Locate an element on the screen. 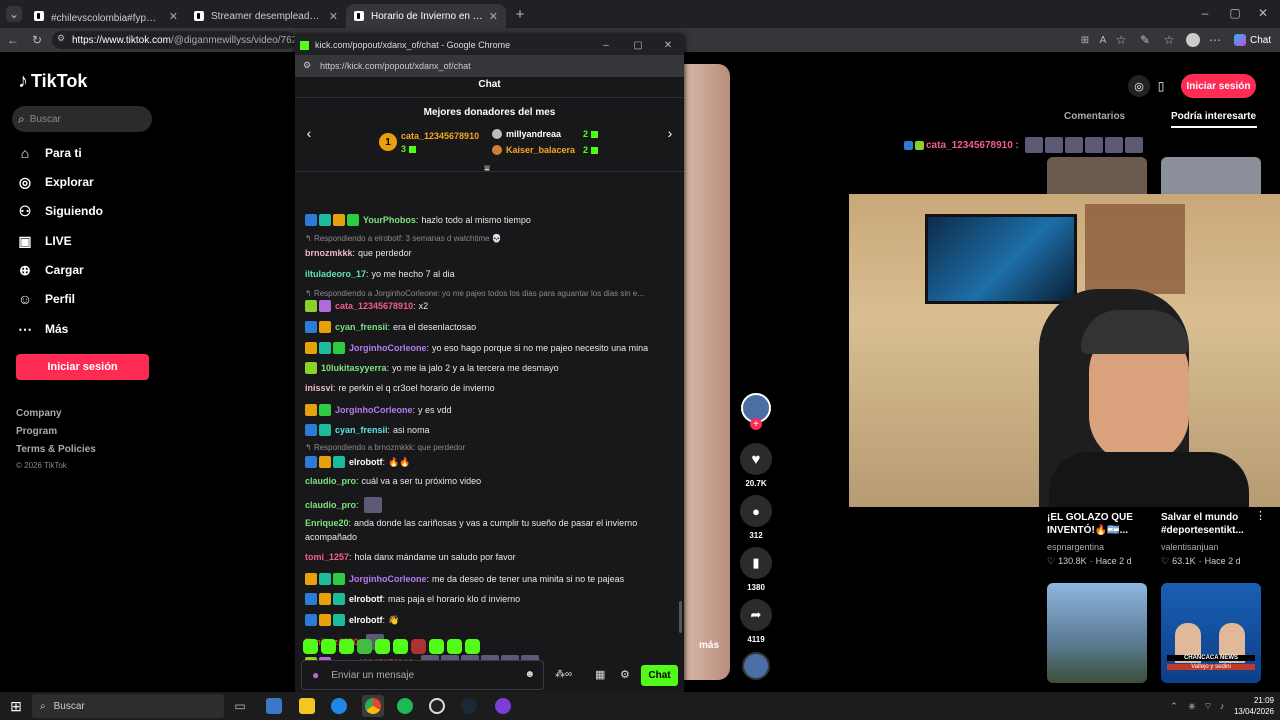 The height and width of the screenshot is (720, 1280). chat-username: brnozmkkk is located at coordinates (329, 253).